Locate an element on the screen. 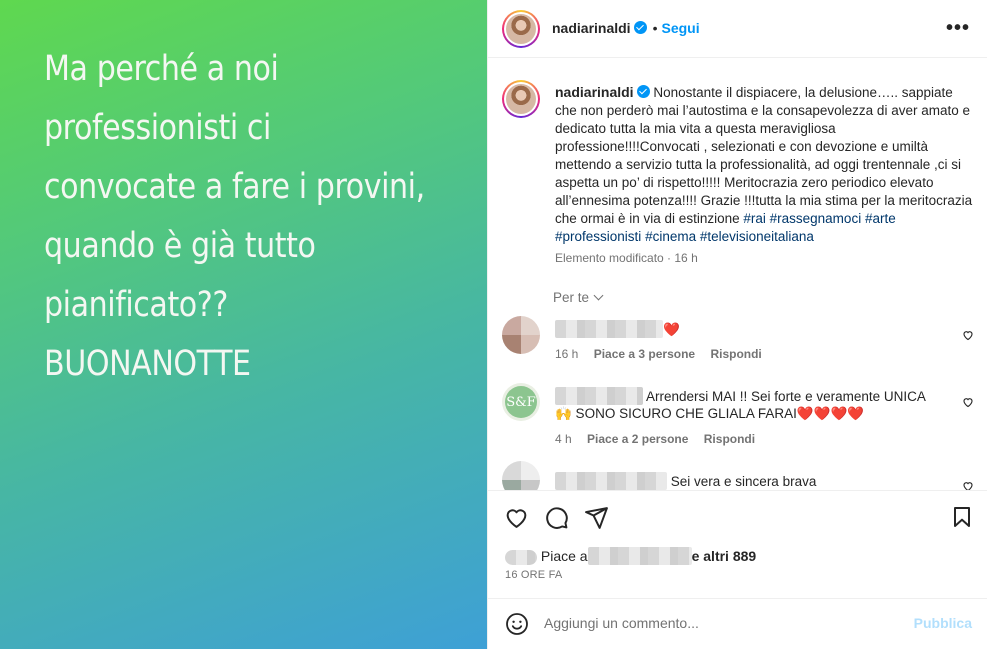 The height and width of the screenshot is (649, 987). comment-icon is located at coordinates (556, 517).